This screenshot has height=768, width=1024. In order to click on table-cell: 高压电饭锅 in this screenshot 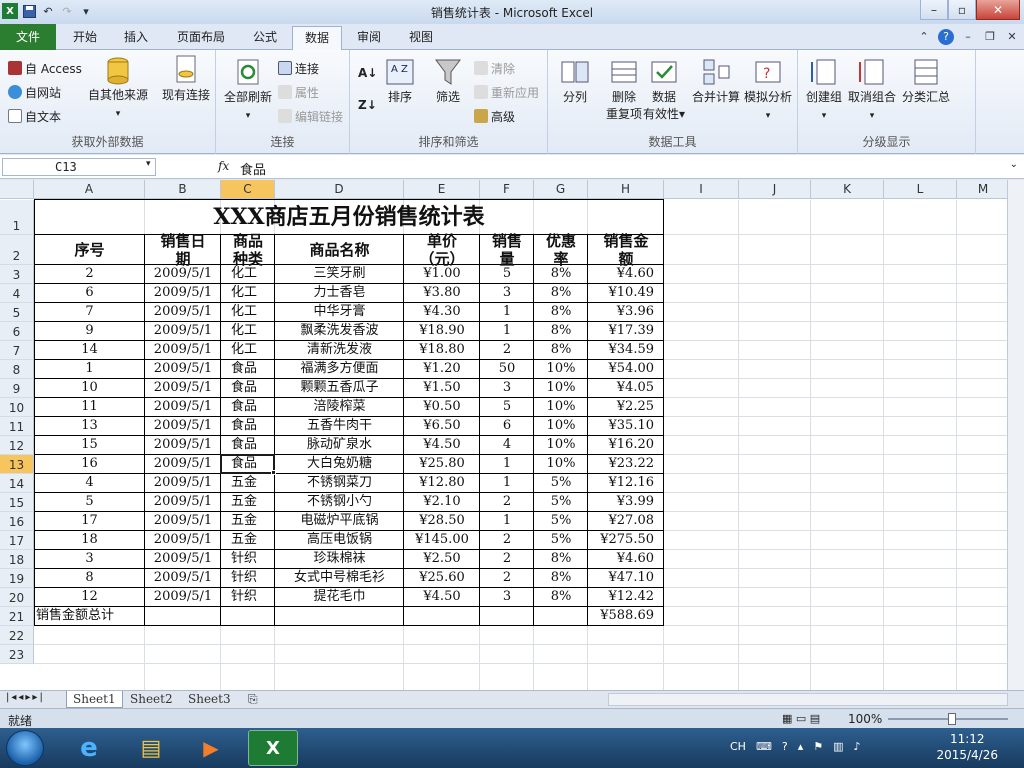, I will do `click(339, 540)`.